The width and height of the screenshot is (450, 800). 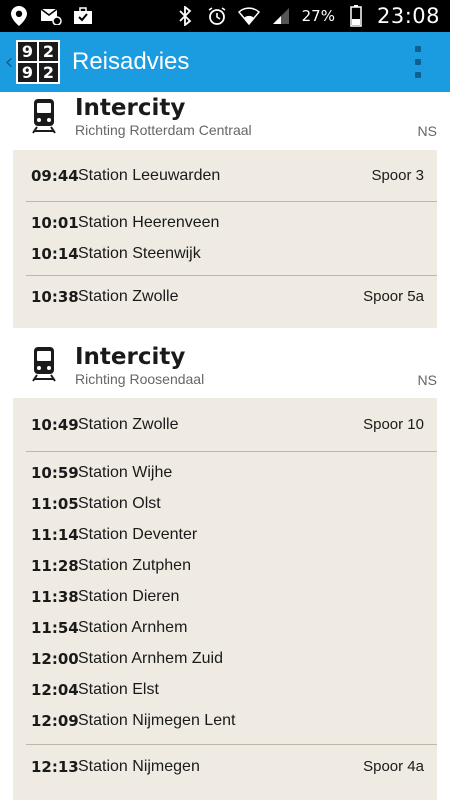 I want to click on stop-station: Station Zutphen, so click(x=134, y=565).